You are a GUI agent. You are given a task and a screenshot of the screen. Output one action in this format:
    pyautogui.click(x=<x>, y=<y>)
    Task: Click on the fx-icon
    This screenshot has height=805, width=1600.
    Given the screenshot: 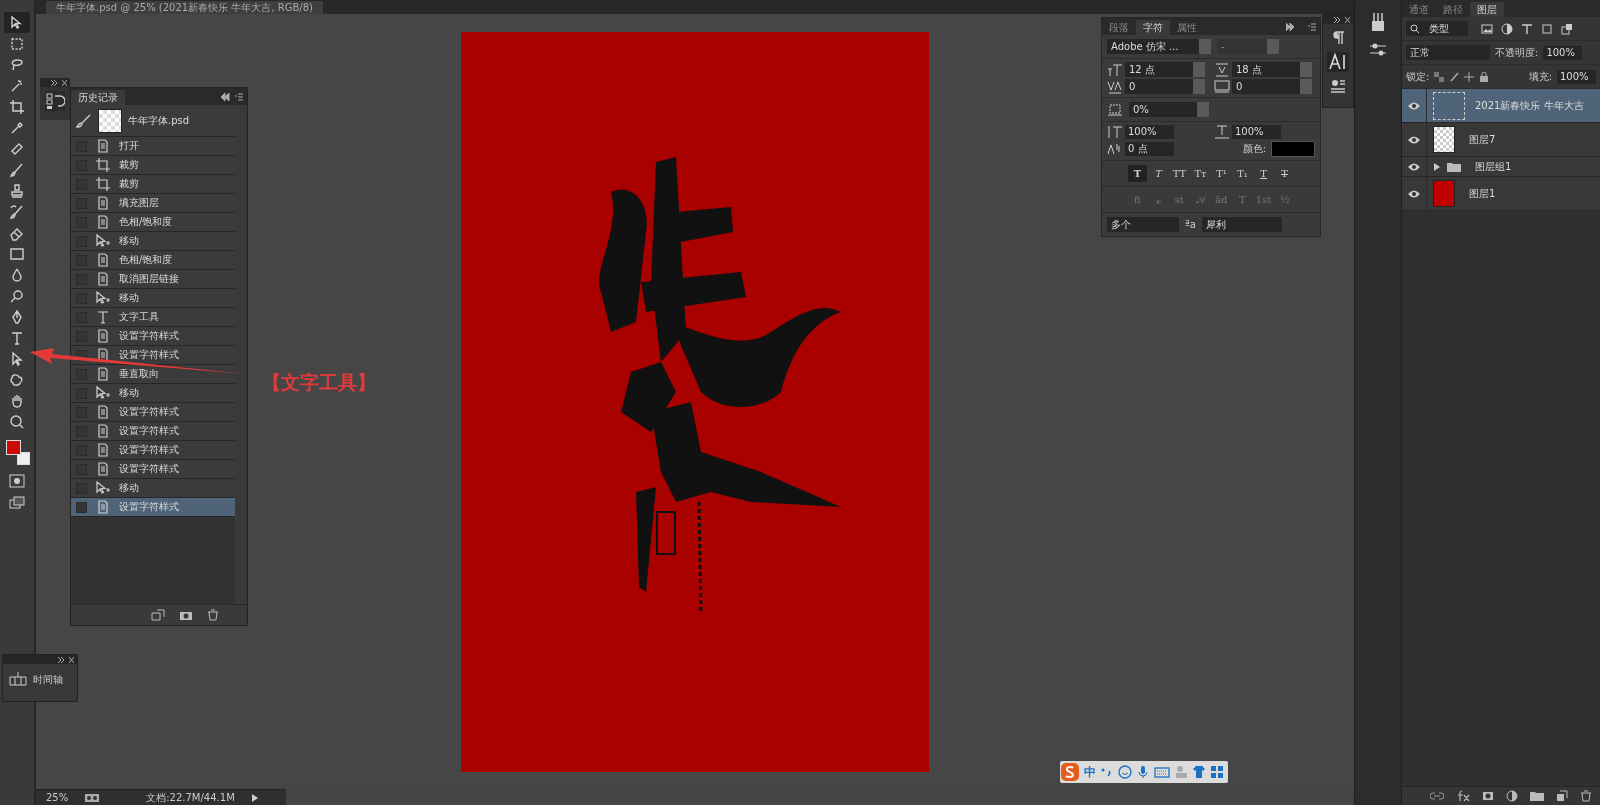 What is the action you would take?
    pyautogui.click(x=1463, y=796)
    